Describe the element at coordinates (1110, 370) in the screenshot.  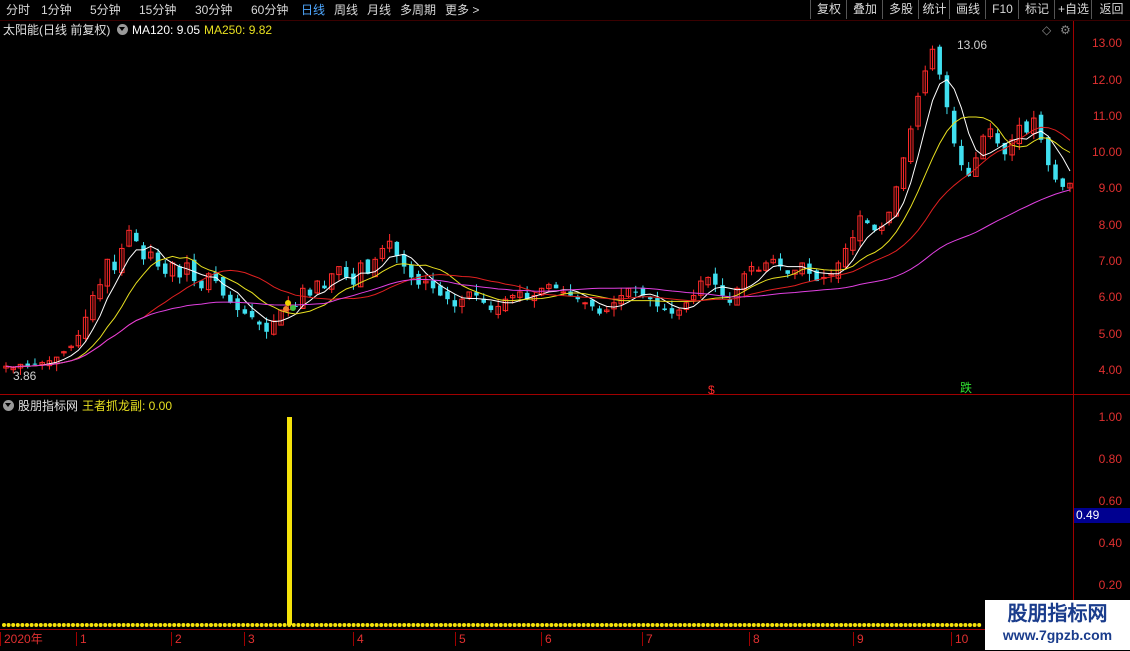
I see `price-tick: 4.00` at that location.